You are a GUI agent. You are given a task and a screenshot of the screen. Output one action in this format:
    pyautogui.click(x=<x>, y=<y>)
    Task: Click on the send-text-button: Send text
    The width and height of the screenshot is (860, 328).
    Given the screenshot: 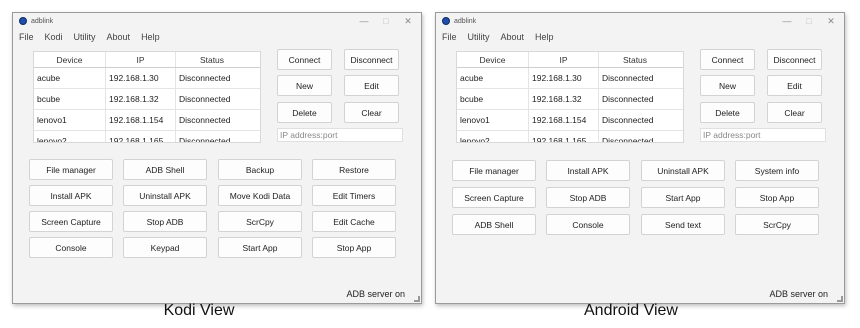 What is the action you would take?
    pyautogui.click(x=683, y=224)
    